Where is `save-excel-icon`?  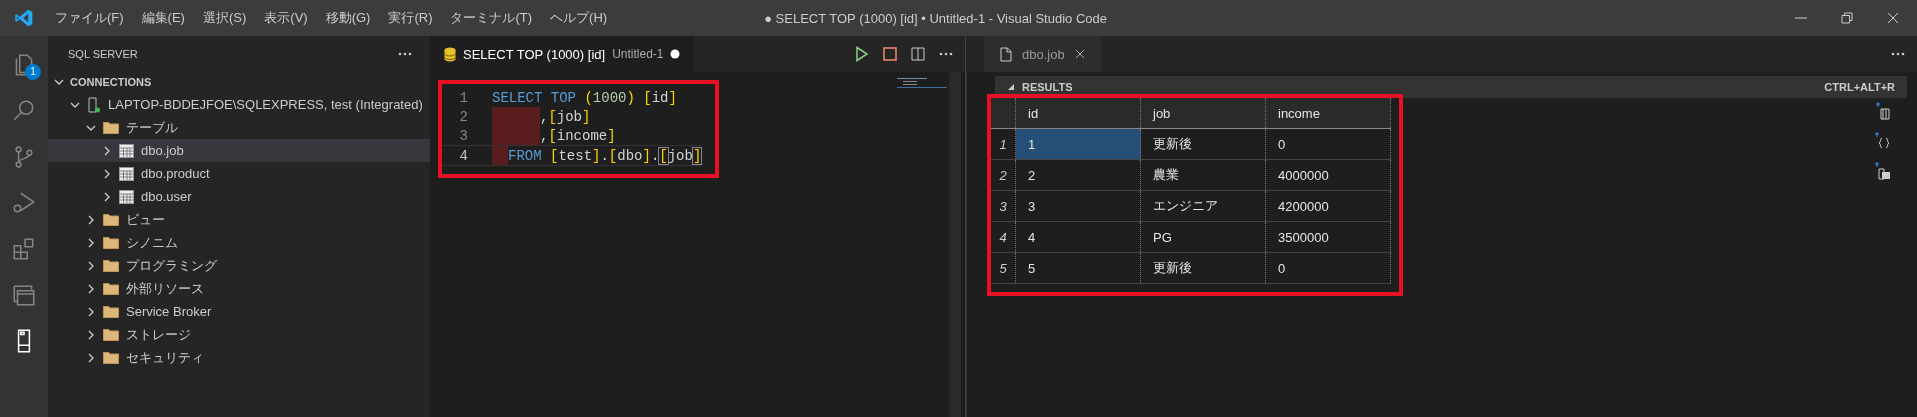
save-excel-icon is located at coordinates (1882, 171).